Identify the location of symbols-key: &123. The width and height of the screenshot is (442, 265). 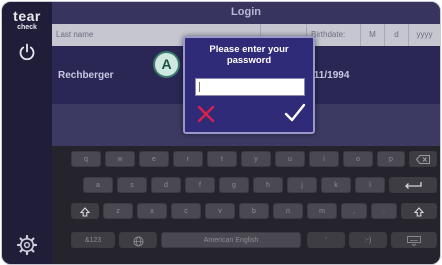
(93, 240).